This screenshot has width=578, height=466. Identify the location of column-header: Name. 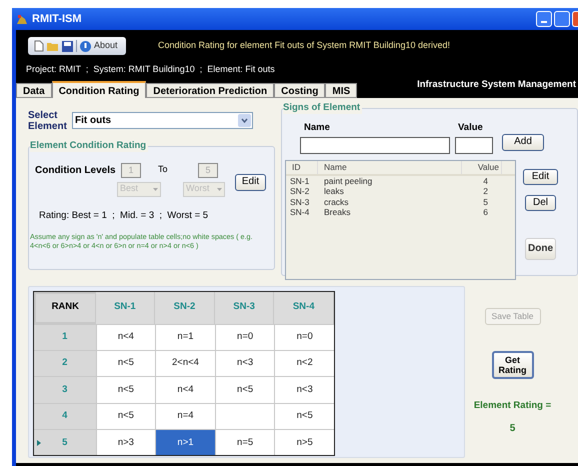
(390, 167).